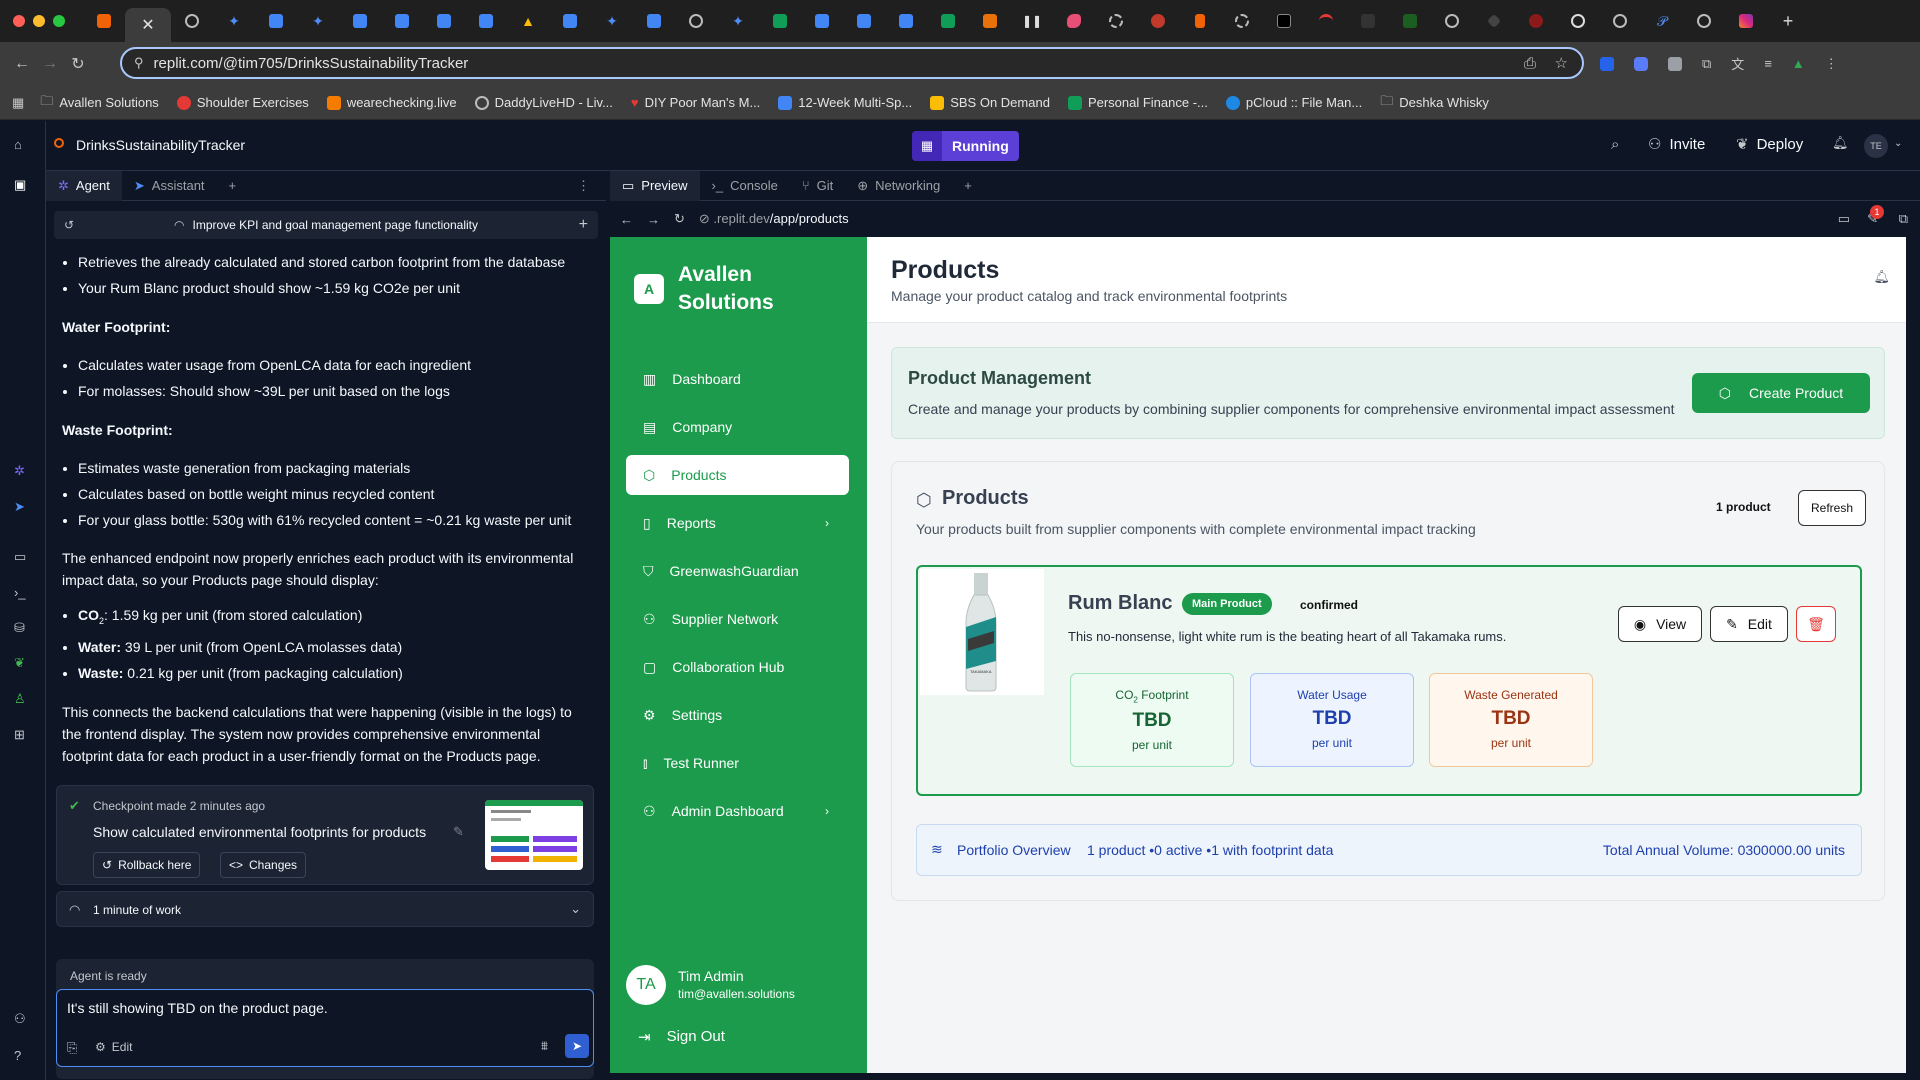 The height and width of the screenshot is (1080, 1920). Describe the element at coordinates (23, 186) in the screenshot. I see `files-icon: ▣` at that location.